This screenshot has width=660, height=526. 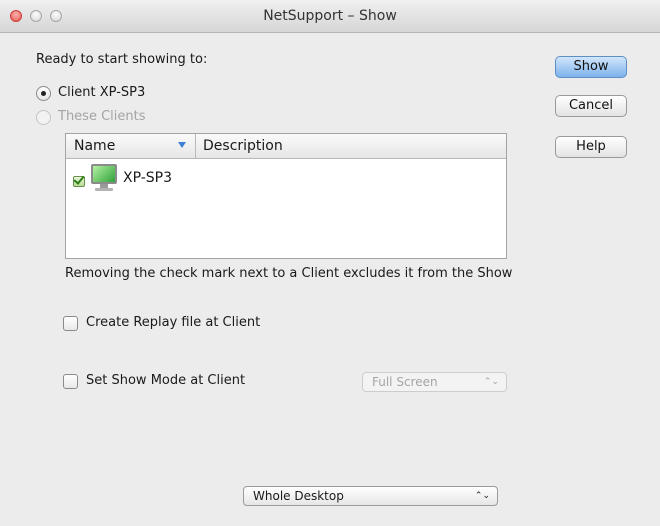 I want to click on client-include-checkbox, so click(x=79, y=181).